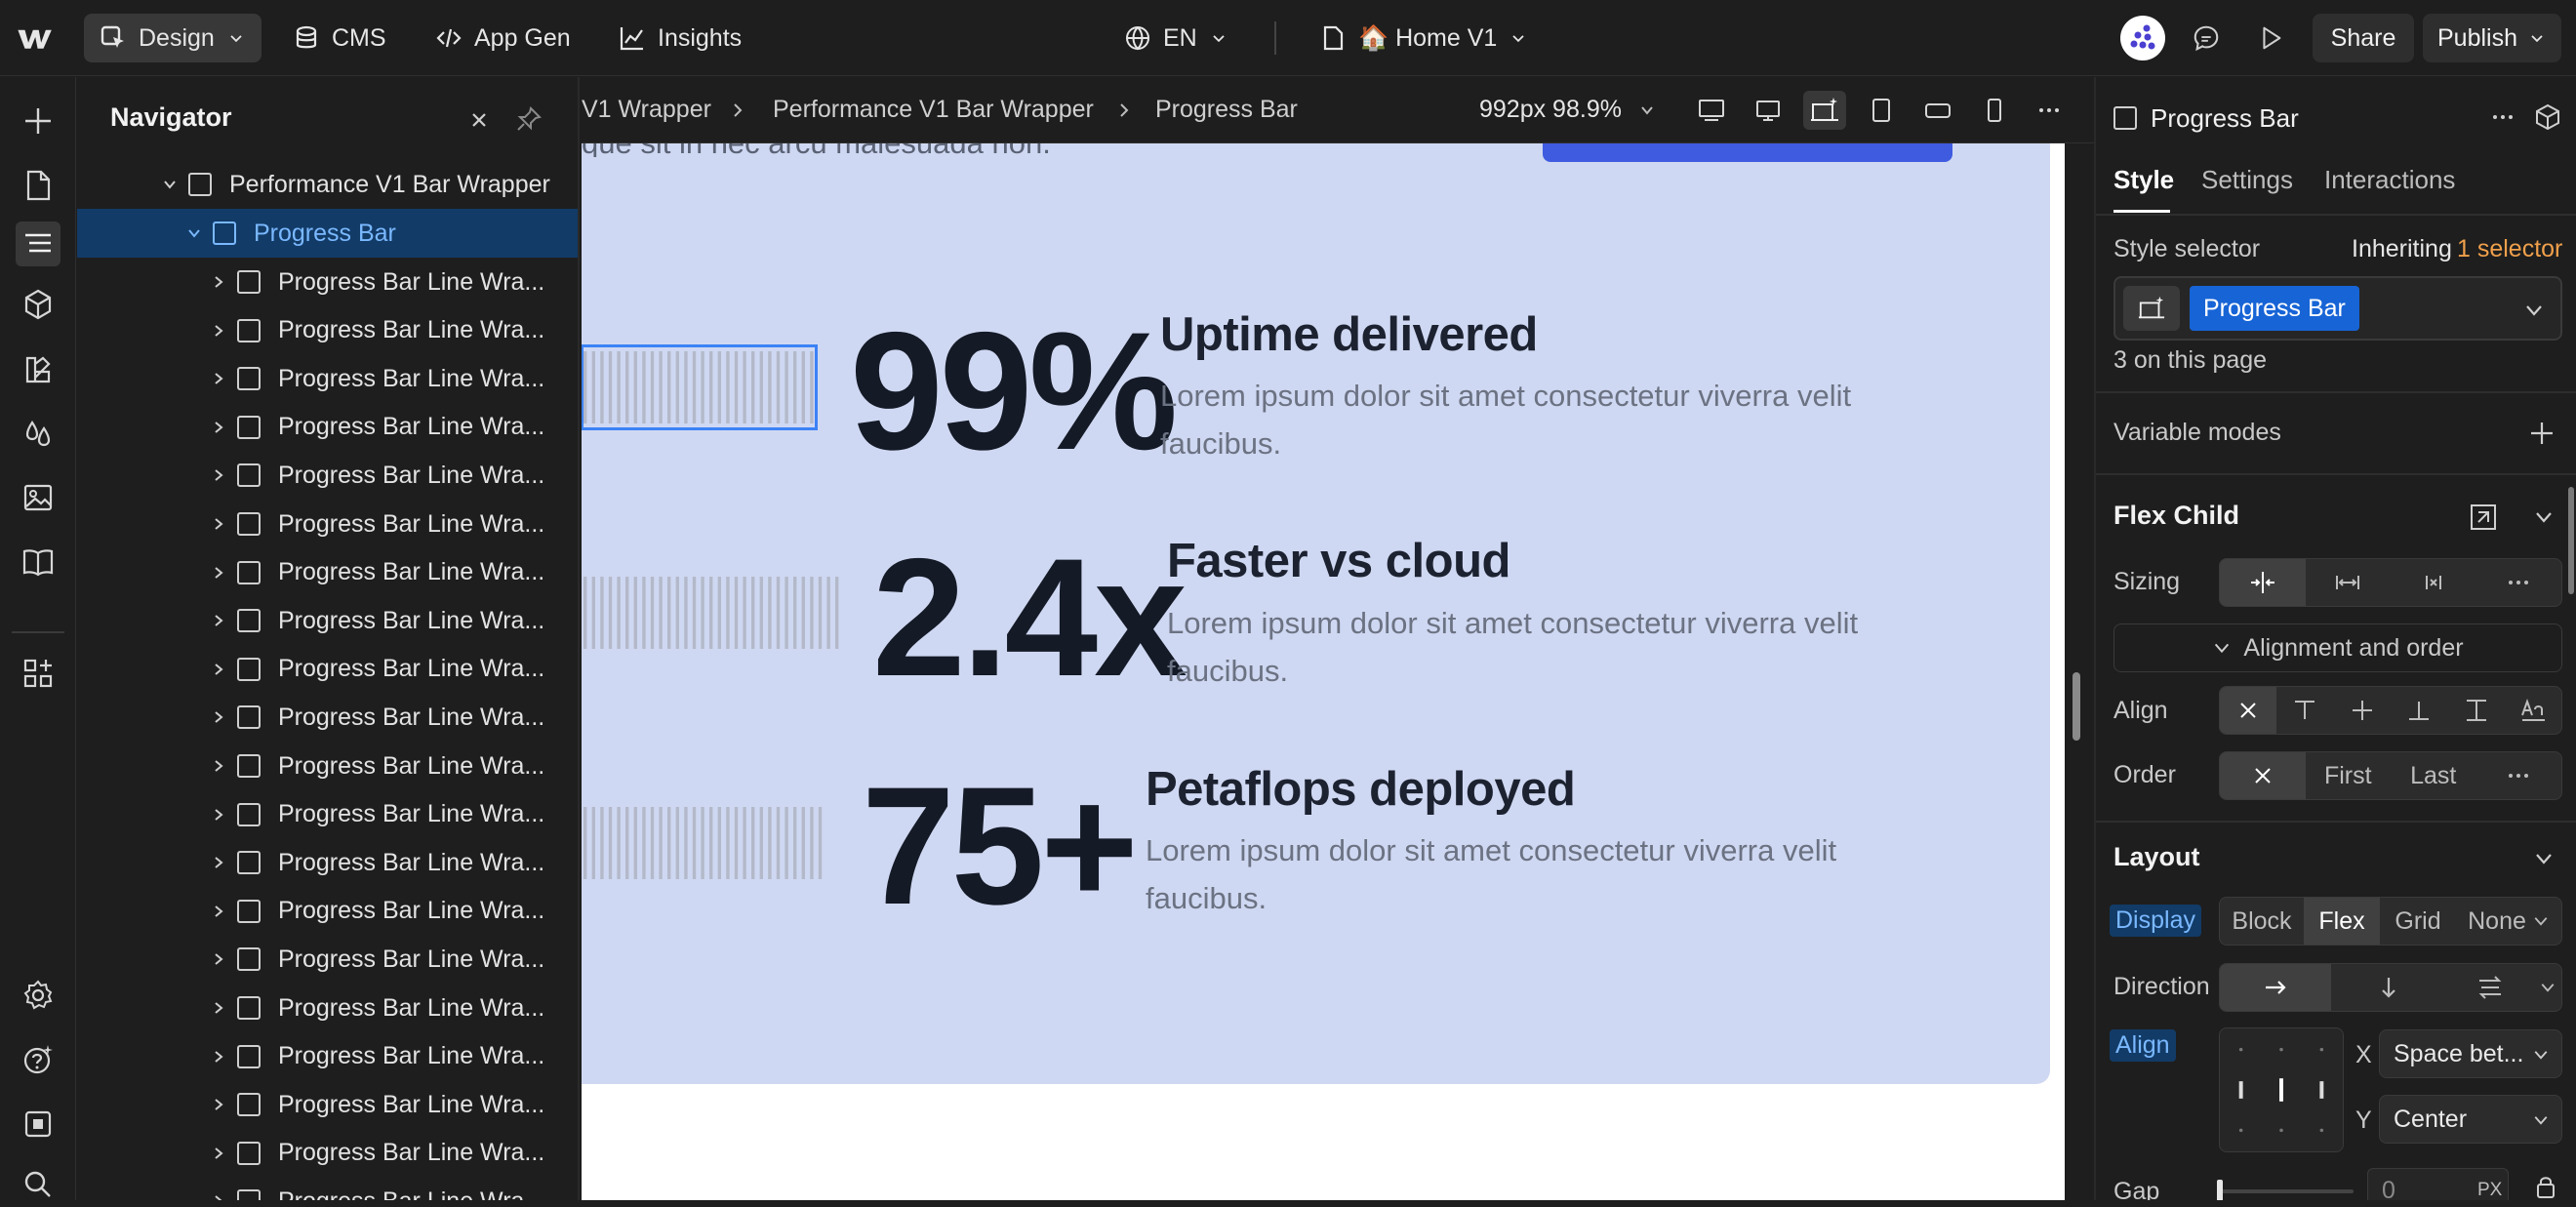 The width and height of the screenshot is (2576, 1207). I want to click on direction-column-icon, so click(2388, 987).